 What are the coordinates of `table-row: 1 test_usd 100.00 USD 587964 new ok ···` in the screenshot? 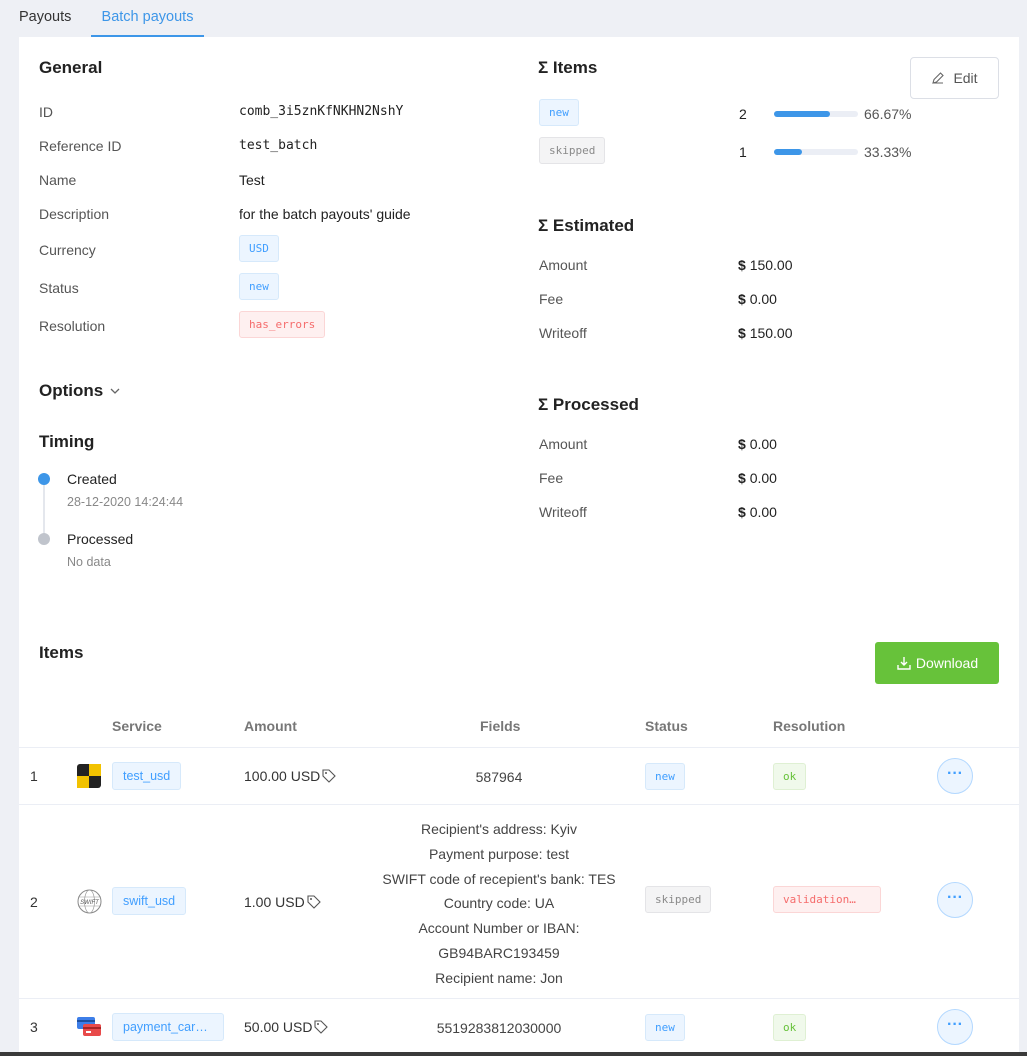 It's located at (519, 776).